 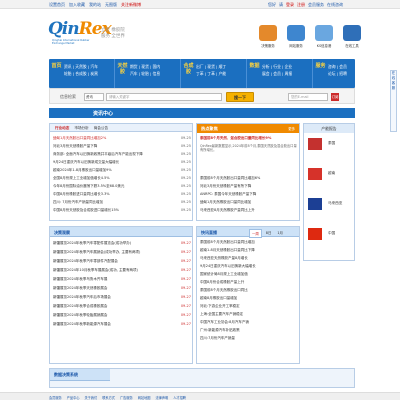 What do you see at coordinates (249, 266) in the screenshot?
I see `list-item: 9月24日重庆汽车以旧换新大幅增长` at bounding box center [249, 266].